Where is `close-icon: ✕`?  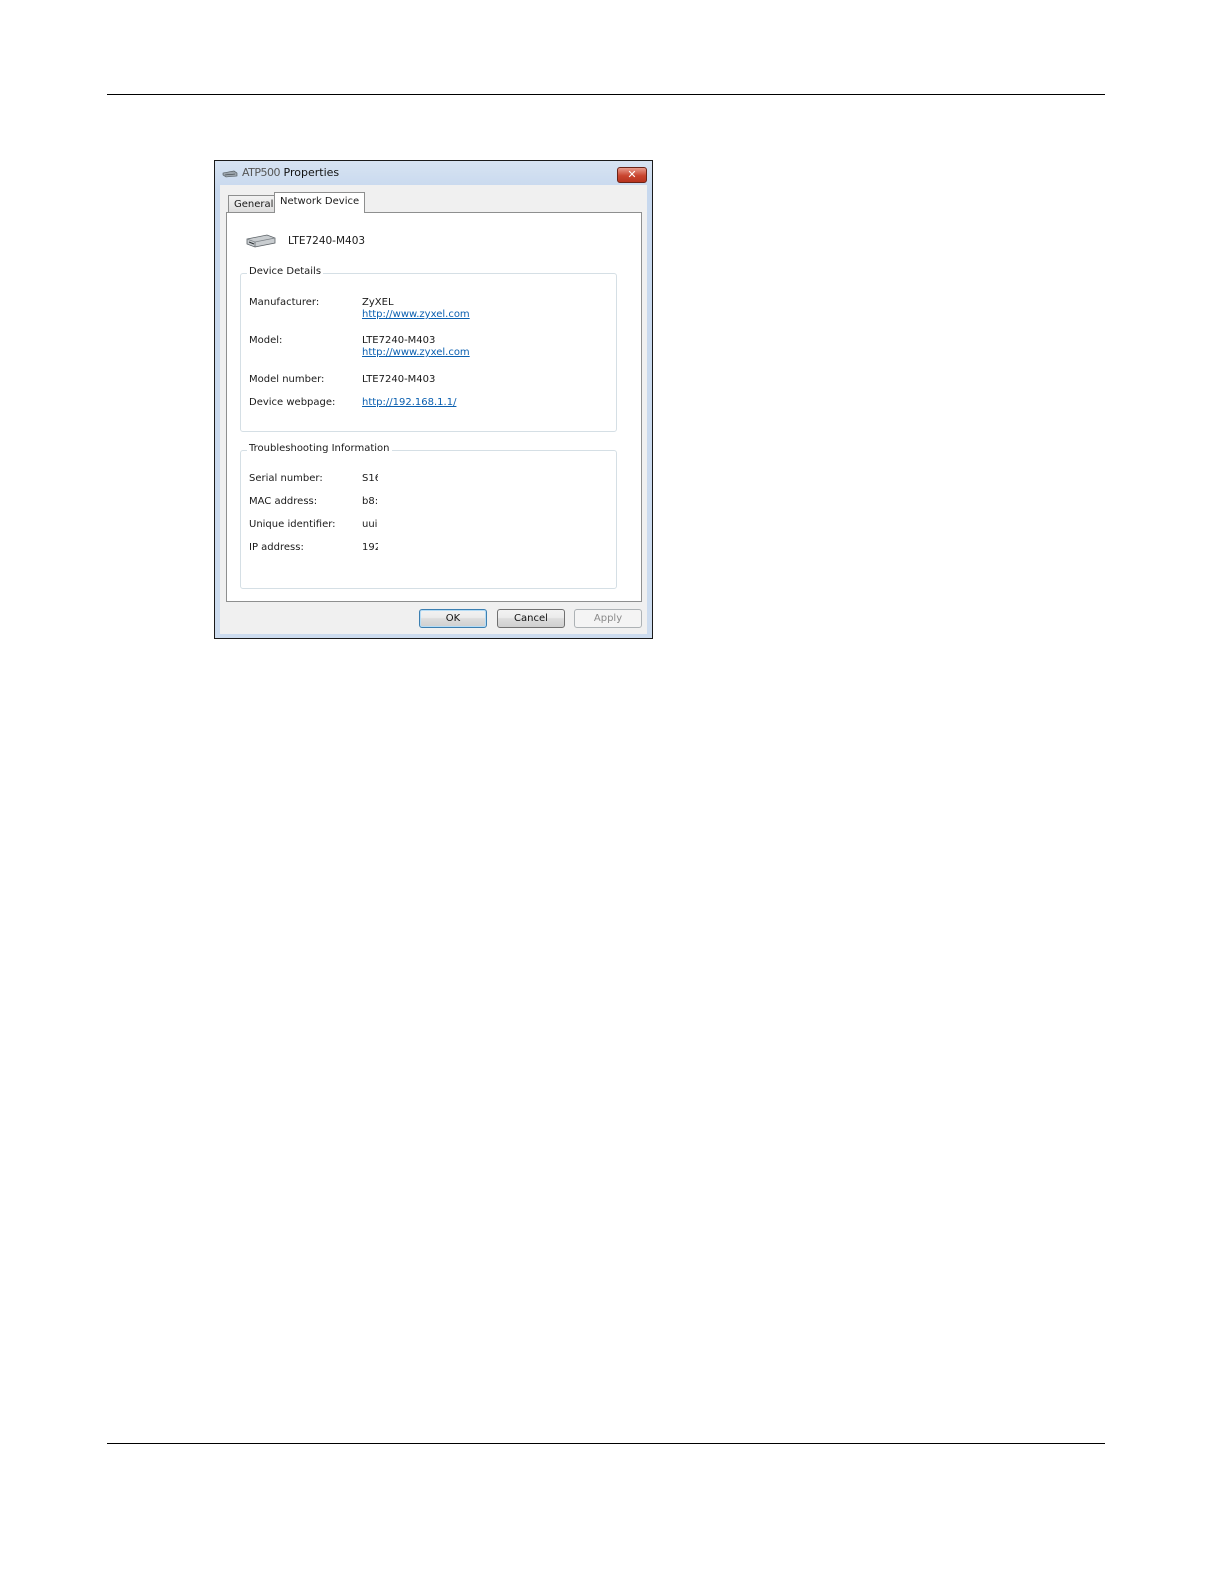 close-icon: ✕ is located at coordinates (632, 174).